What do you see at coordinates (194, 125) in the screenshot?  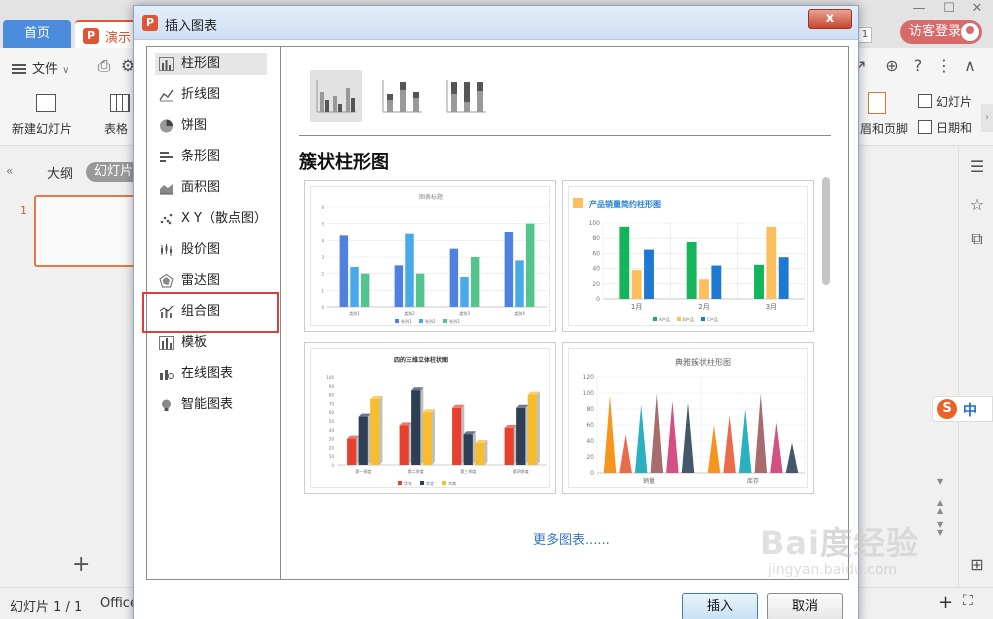 I see `category-label: 饼图` at bounding box center [194, 125].